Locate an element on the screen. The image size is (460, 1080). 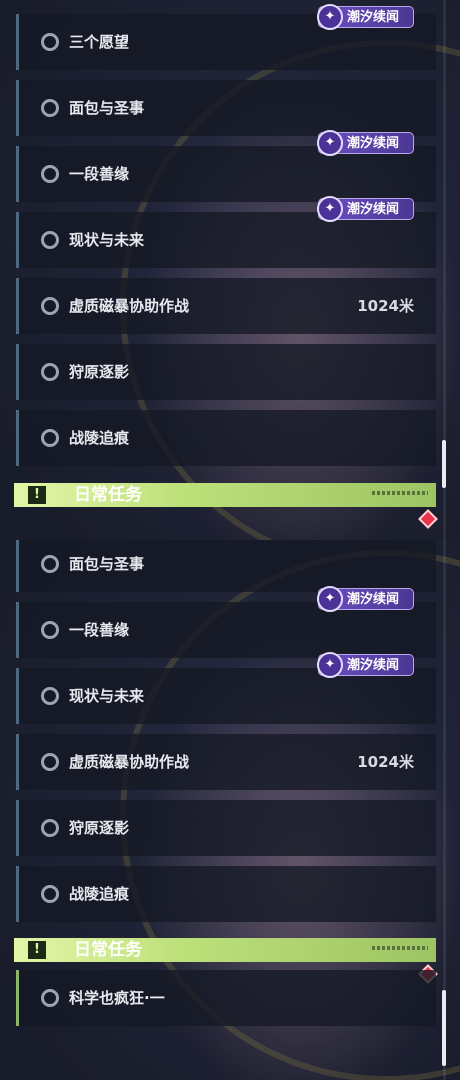
quest-label: 科学也疯狂·一 is located at coordinates (117, 998).